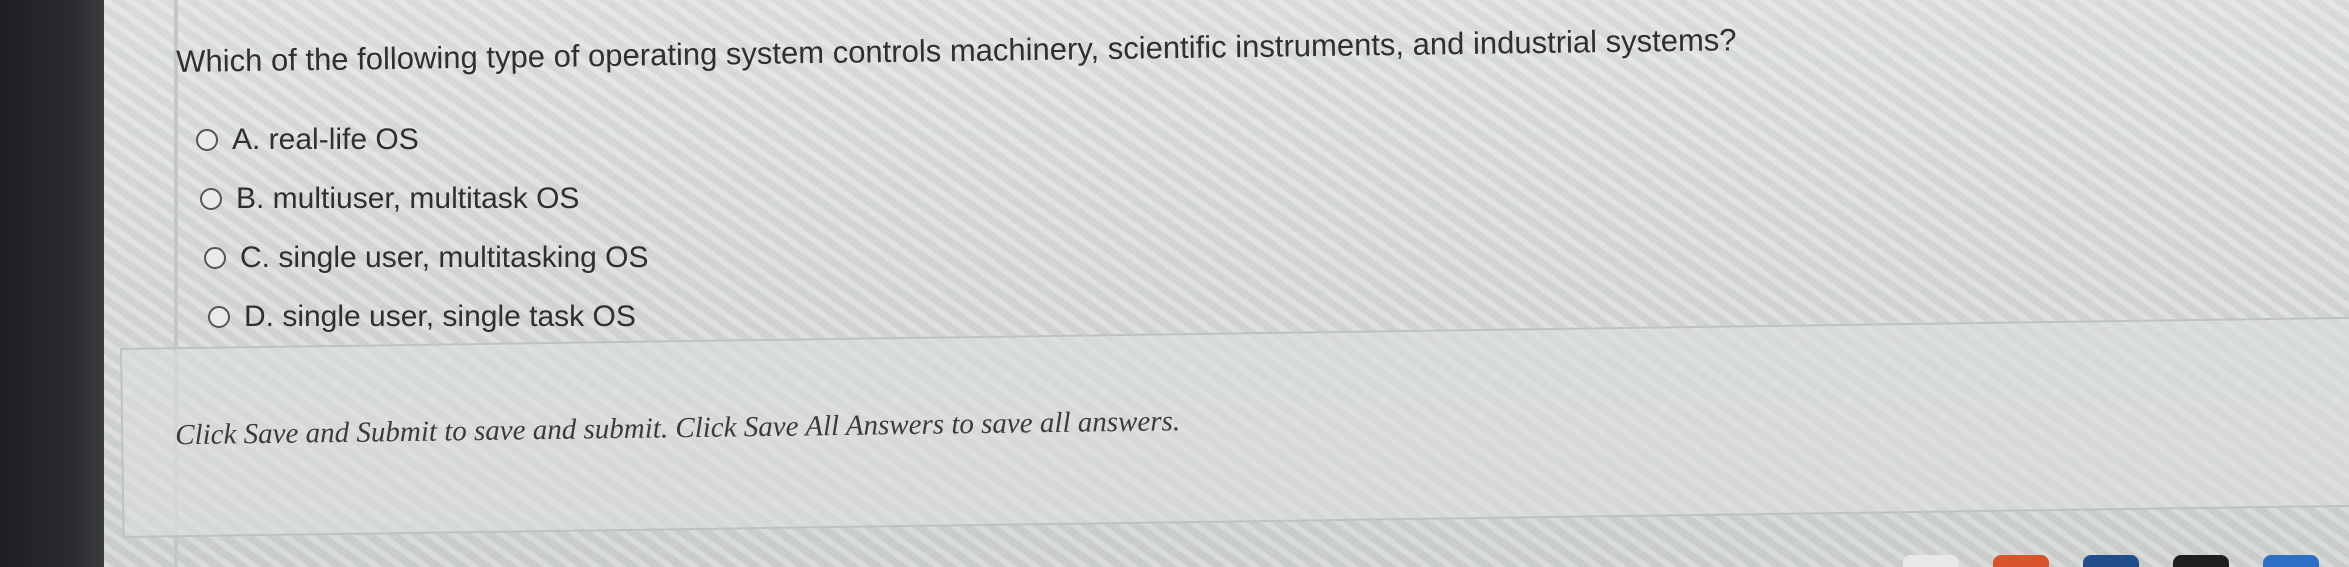 Image resolution: width=2349 pixels, height=567 pixels. Describe the element at coordinates (422, 140) in the screenshot. I see `option-a: A. real-life OS` at that location.